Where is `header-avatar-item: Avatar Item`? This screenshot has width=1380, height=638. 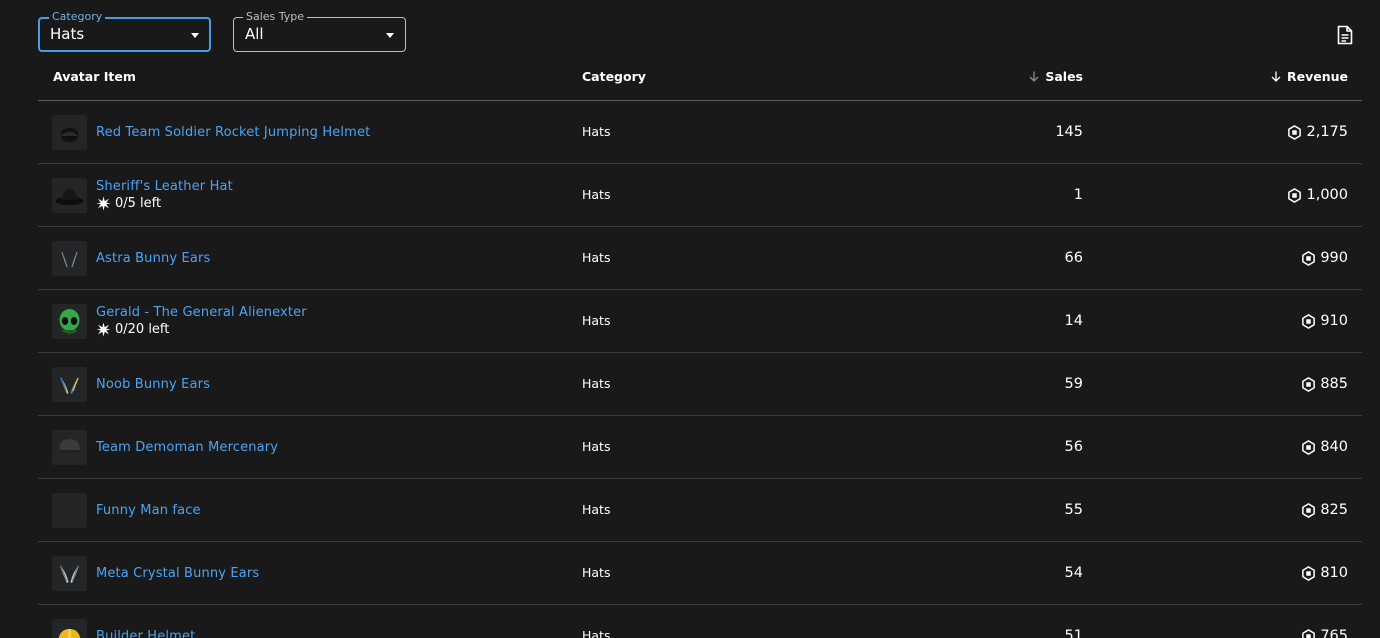
header-avatar-item: Avatar Item is located at coordinates (94, 76).